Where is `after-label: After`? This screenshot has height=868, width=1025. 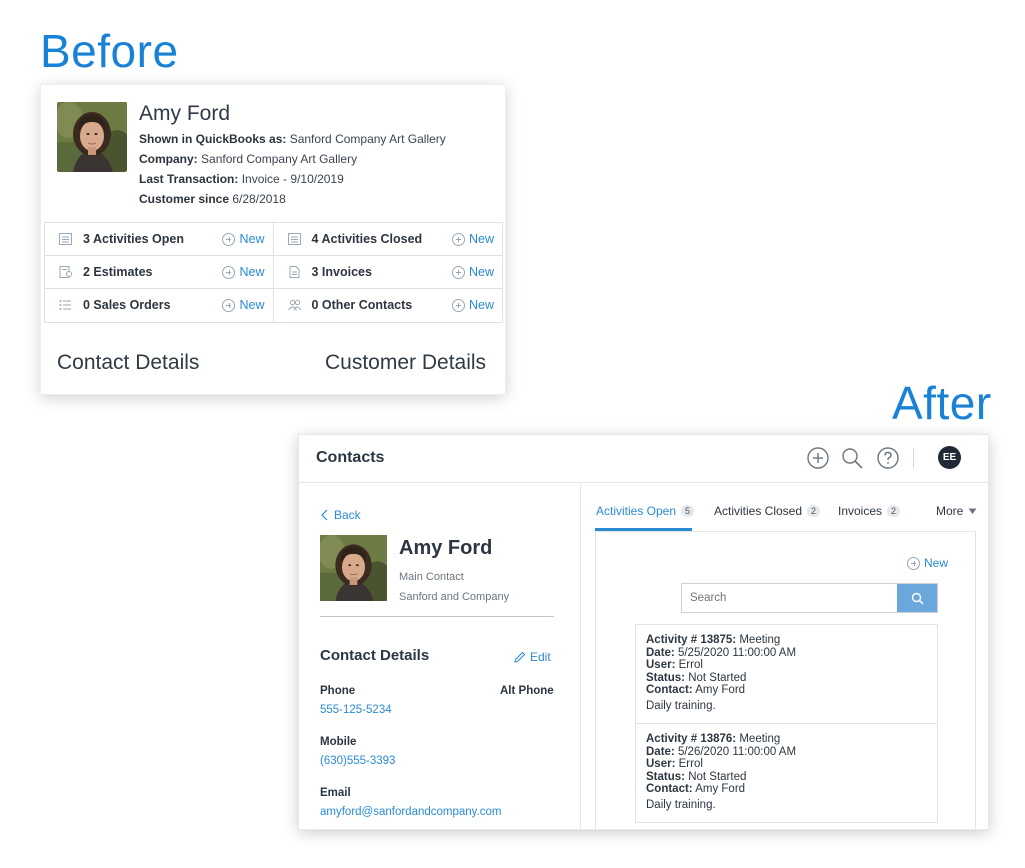 after-label: After is located at coordinates (942, 403).